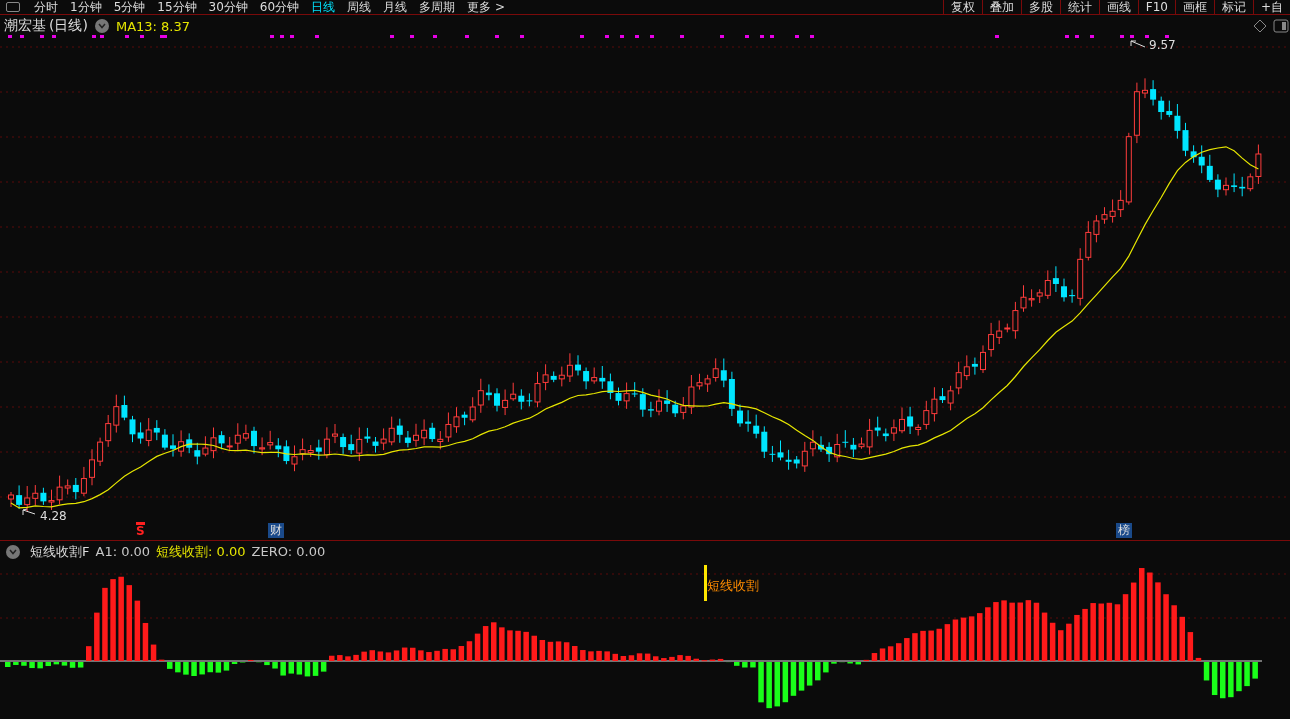 Image resolution: width=1290 pixels, height=719 pixels. Describe the element at coordinates (25, 26) in the screenshot. I see `stock-name: 潮宏基` at that location.